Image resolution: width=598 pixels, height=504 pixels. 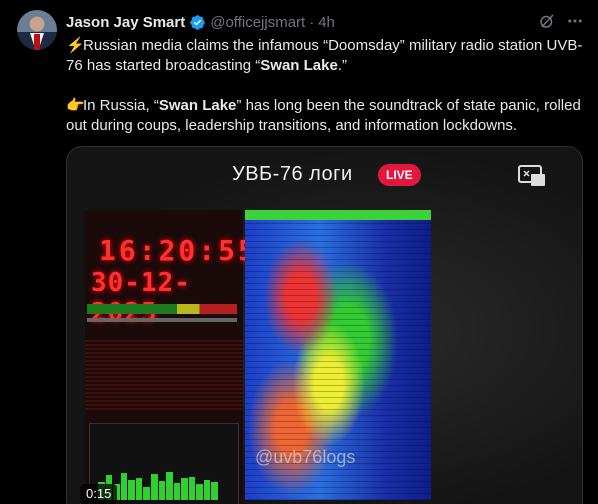 What do you see at coordinates (292, 174) in the screenshot?
I see `video-title: УВБ-76 логи` at bounding box center [292, 174].